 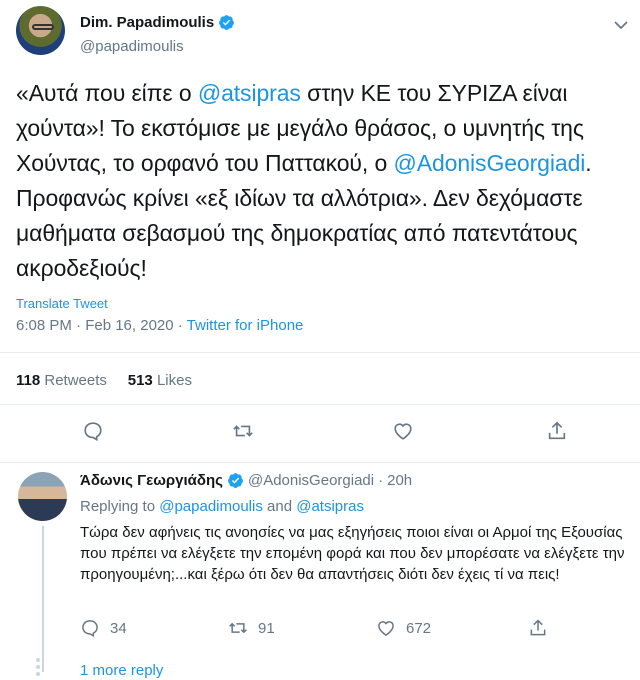 I want to click on like-count: 672, so click(x=419, y=628).